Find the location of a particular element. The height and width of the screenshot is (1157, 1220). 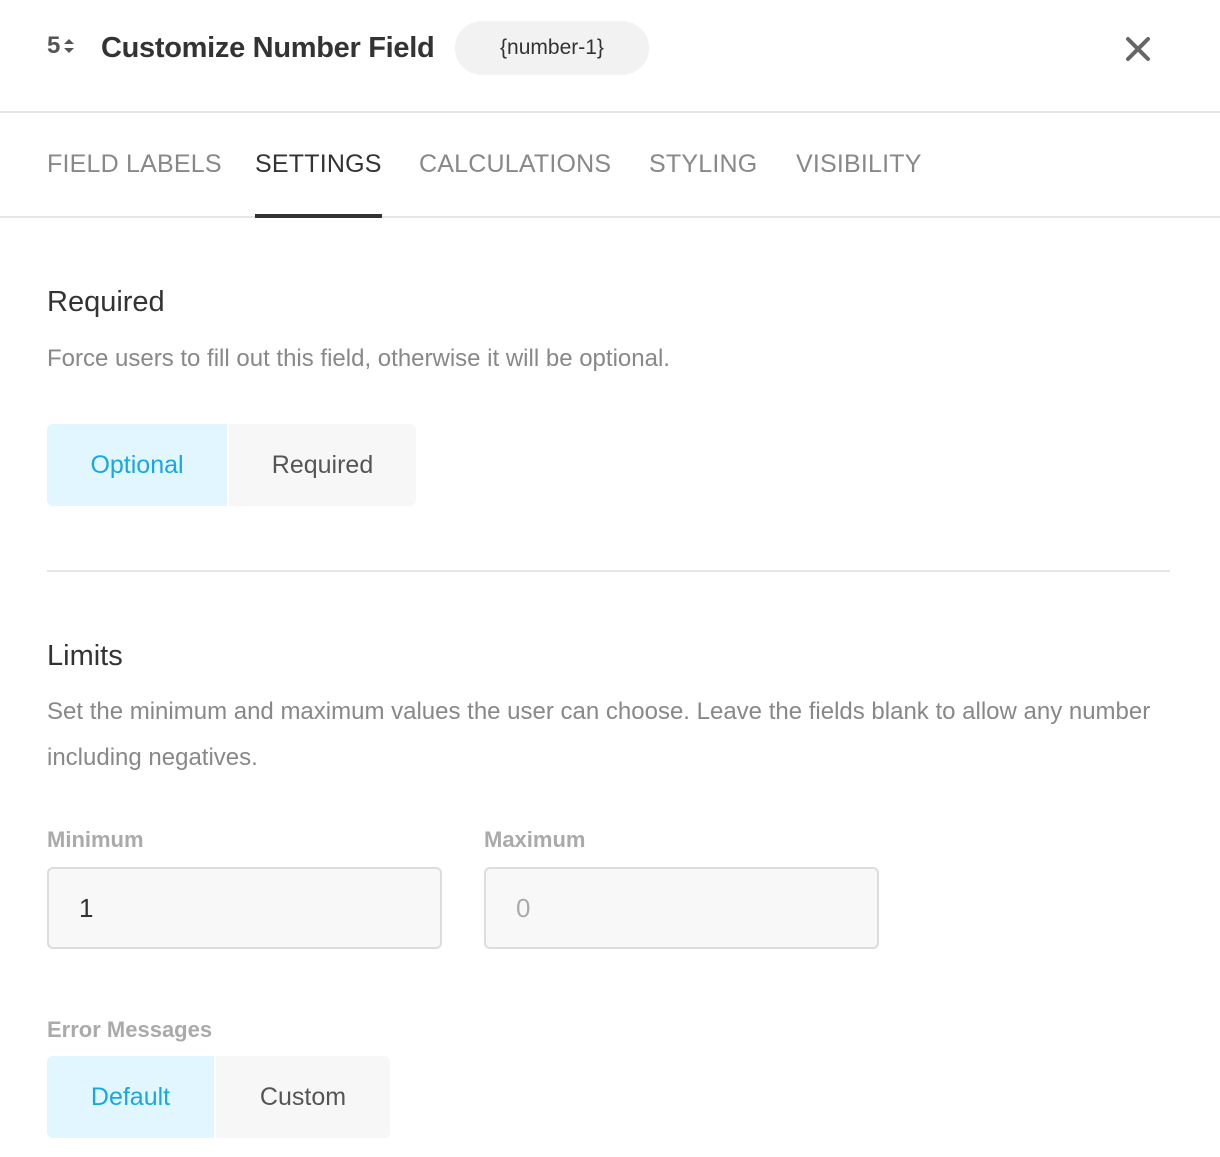

tab-settings: SETTINGS is located at coordinates (318, 165).